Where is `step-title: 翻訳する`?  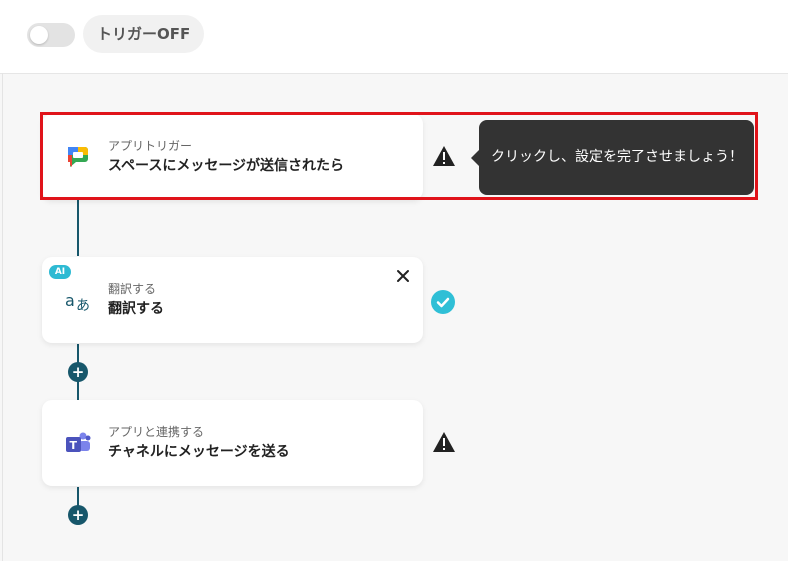 step-title: 翻訳する is located at coordinates (136, 309).